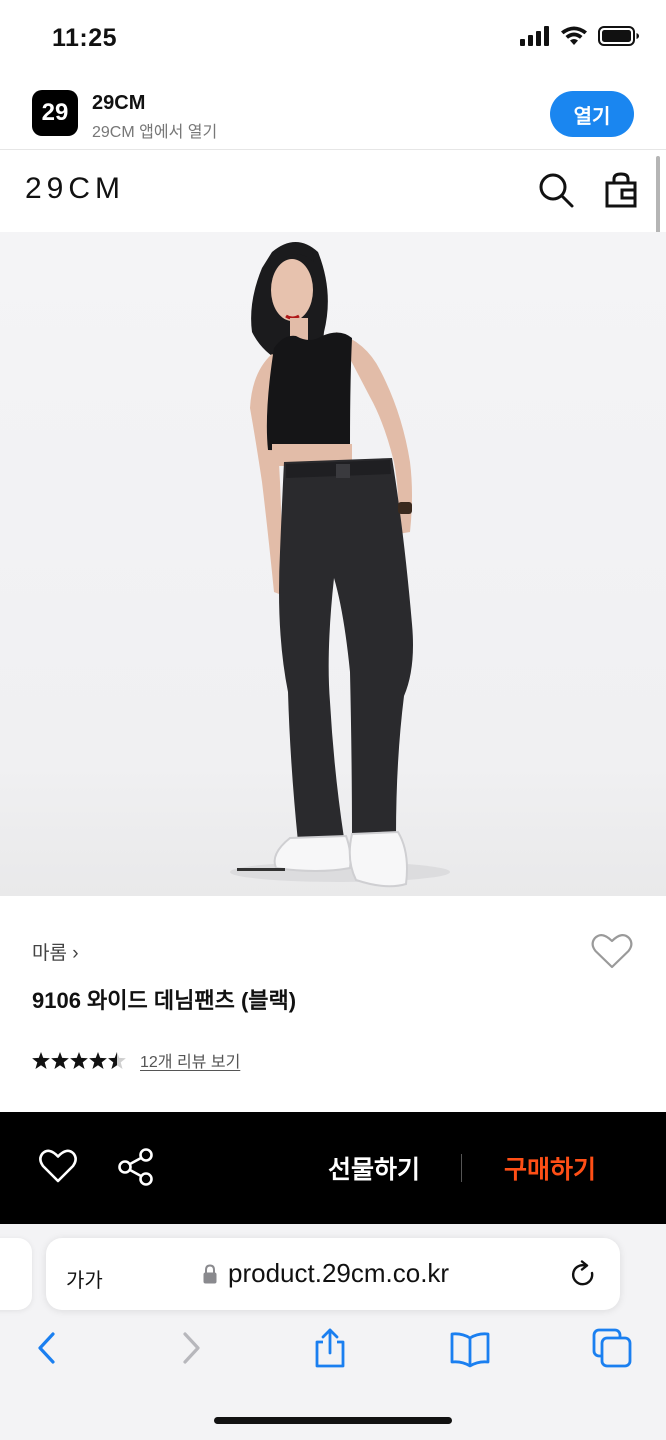  I want to click on site-logo: 29CM, so click(75, 189).